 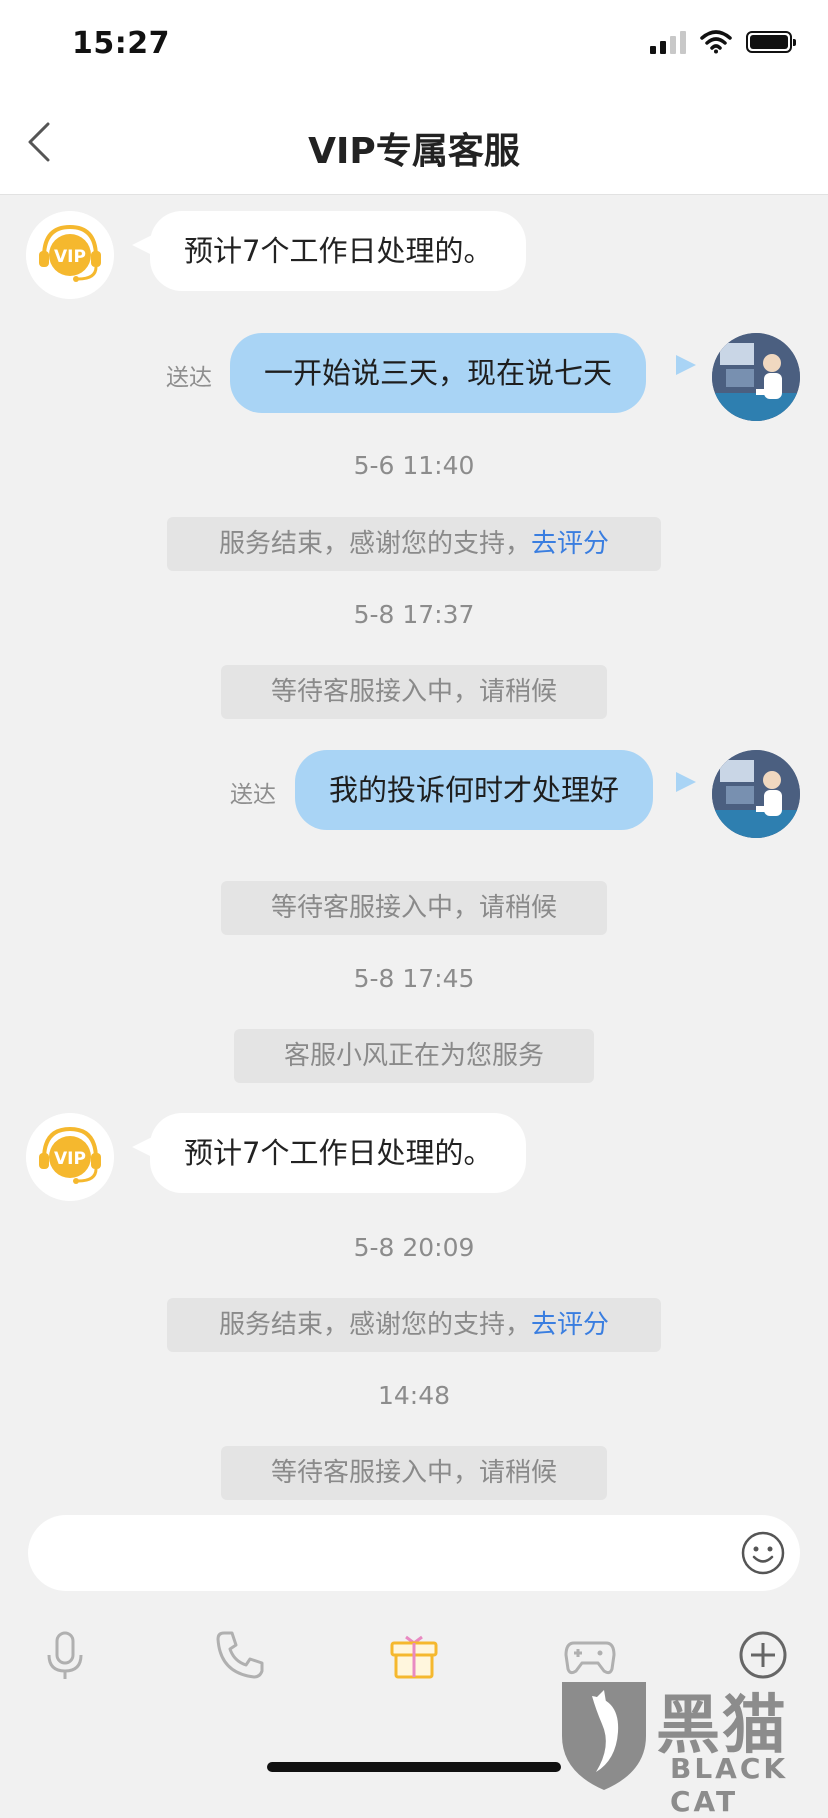 What do you see at coordinates (729, 1785) in the screenshot?
I see `watermark-subtitle: BLACK CAT` at bounding box center [729, 1785].